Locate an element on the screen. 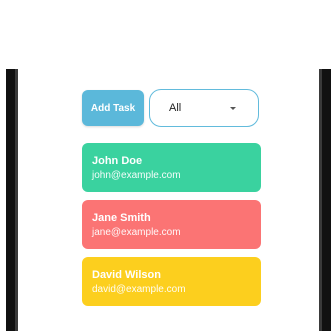 This screenshot has height=331, width=331. contact-name: John Doe is located at coordinates (117, 161).